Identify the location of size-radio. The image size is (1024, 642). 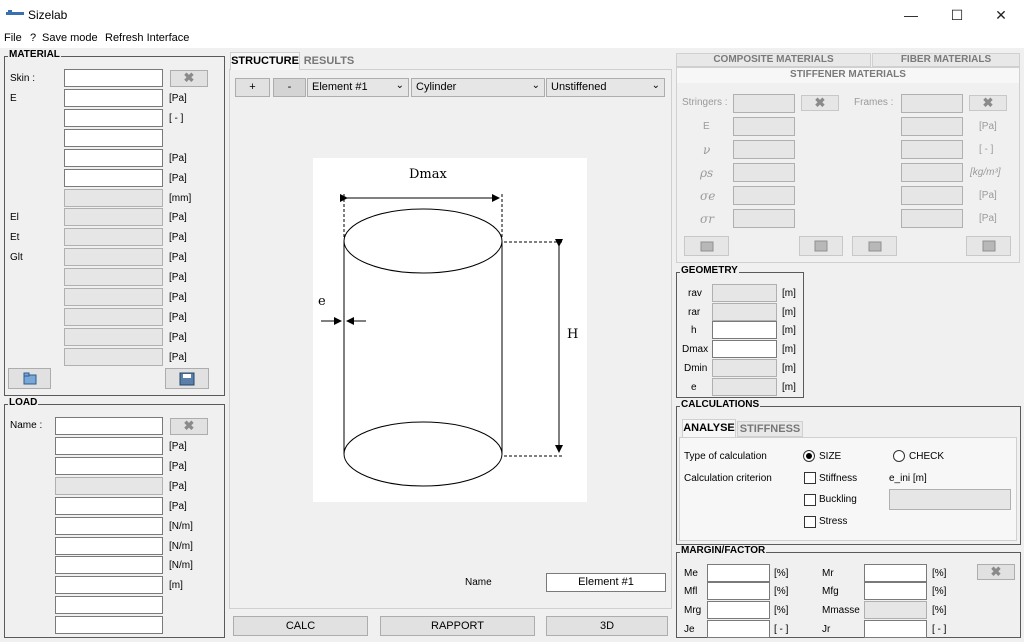
(809, 456).